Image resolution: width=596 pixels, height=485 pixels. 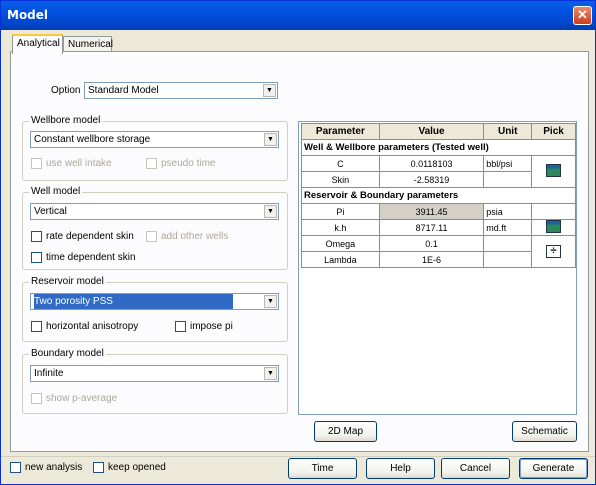 I want to click on option-value: Standard Model, so click(x=123, y=90).